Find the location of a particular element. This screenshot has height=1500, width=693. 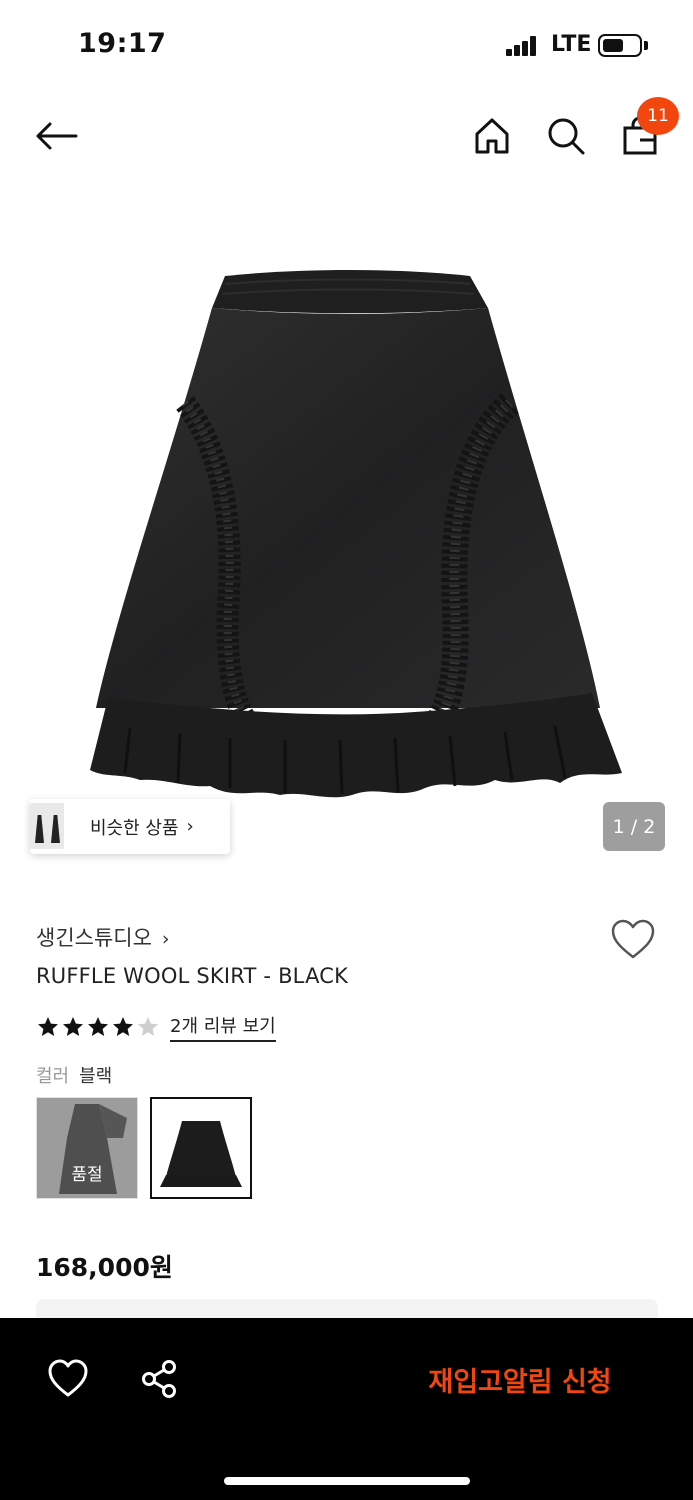

battery-icon is located at coordinates (620, 45).